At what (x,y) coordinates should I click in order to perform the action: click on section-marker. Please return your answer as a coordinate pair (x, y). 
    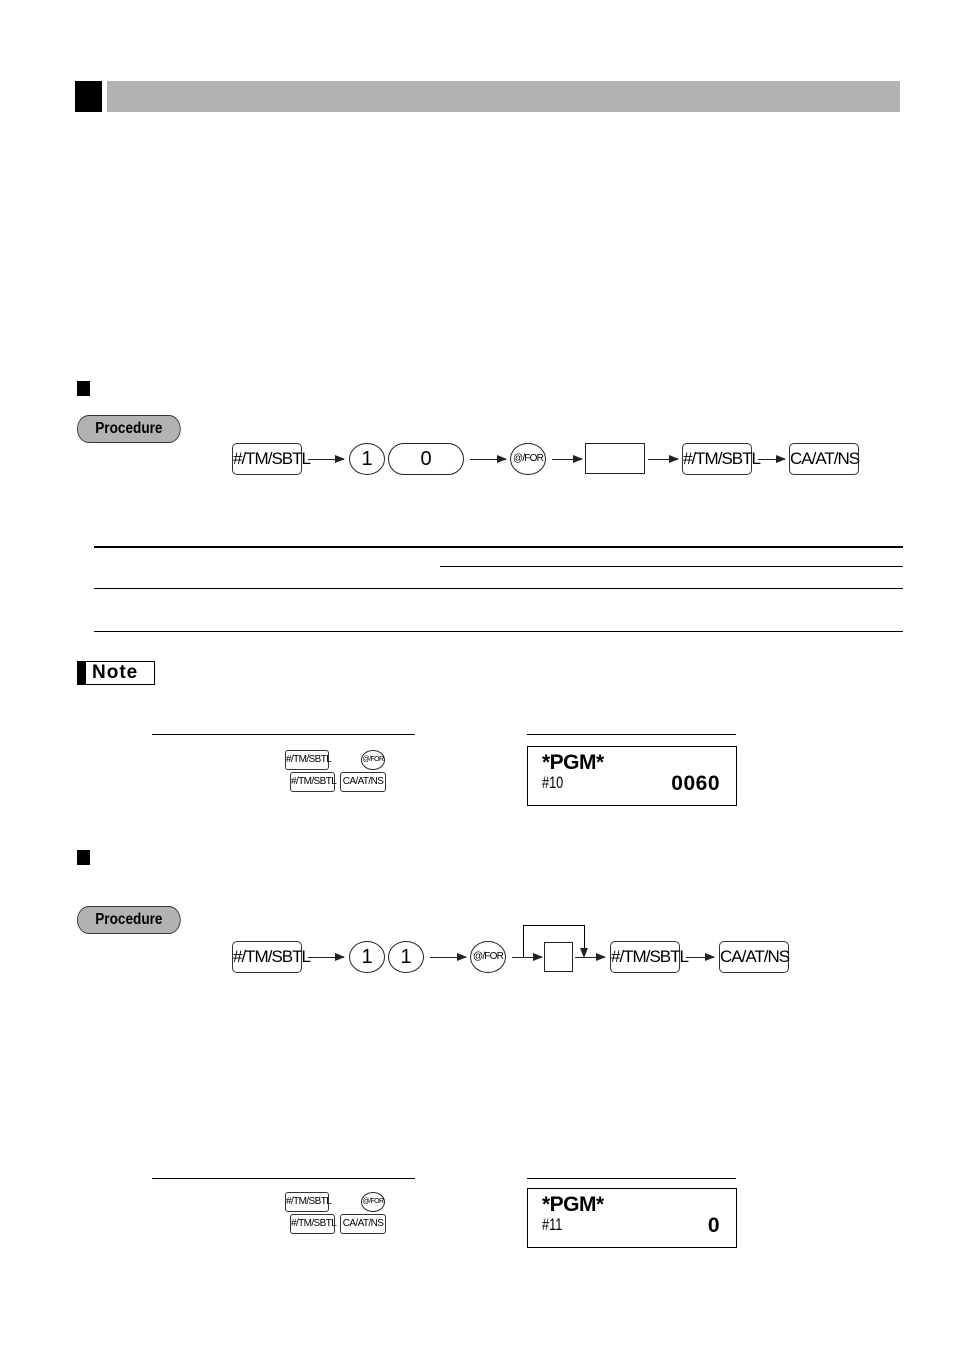
    Looking at the image, I should click on (88, 96).